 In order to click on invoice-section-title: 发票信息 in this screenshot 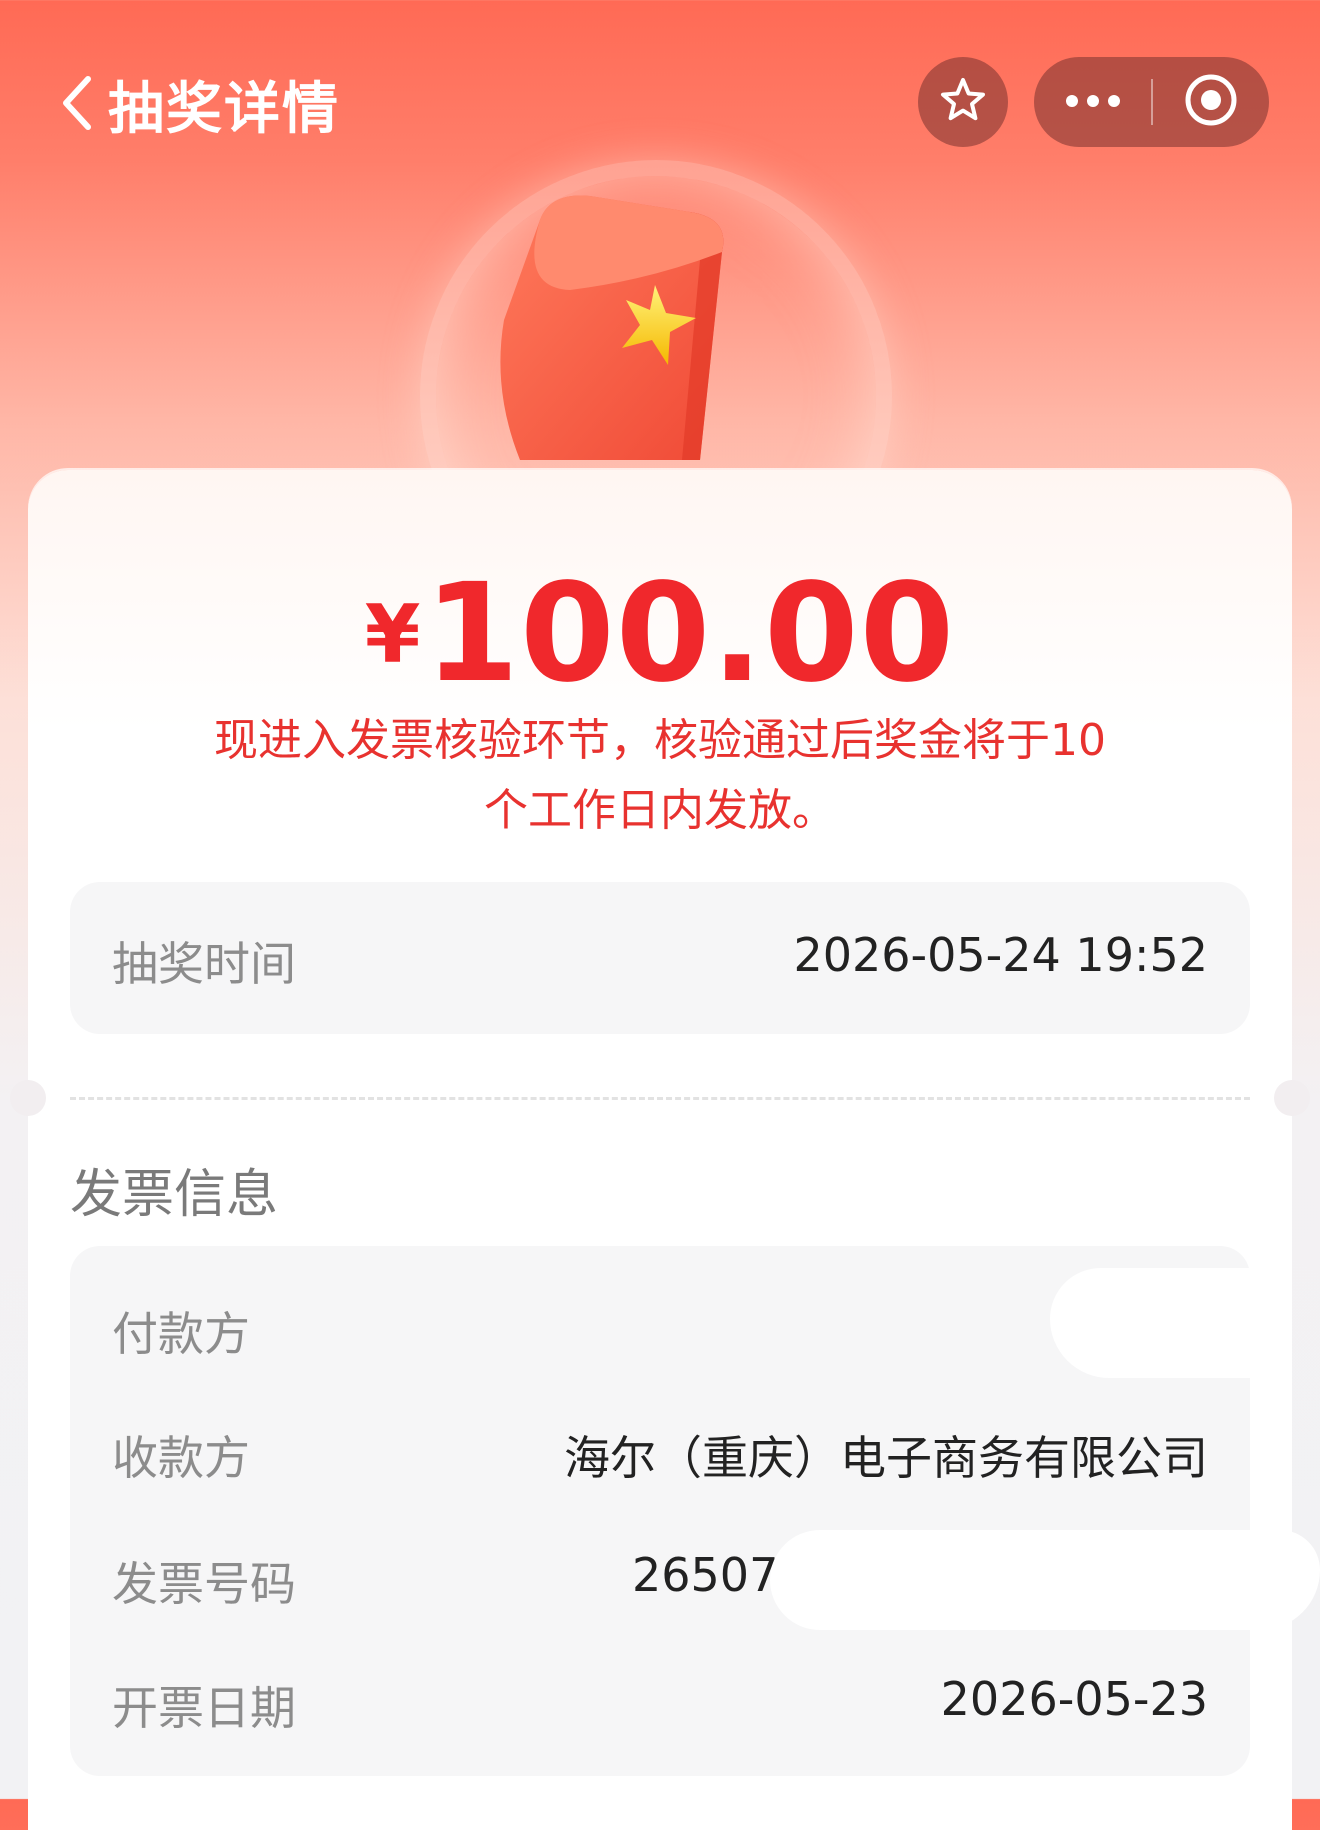, I will do `click(174, 1195)`.